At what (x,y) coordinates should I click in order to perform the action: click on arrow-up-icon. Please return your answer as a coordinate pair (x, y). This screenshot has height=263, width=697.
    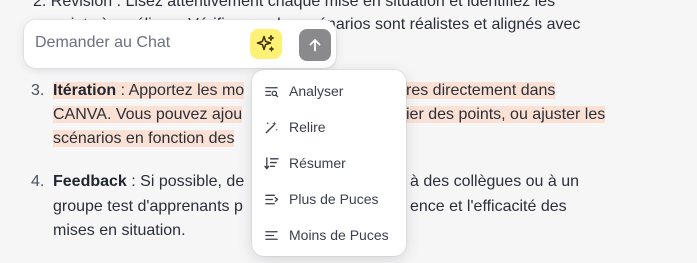
    Looking at the image, I should click on (315, 45).